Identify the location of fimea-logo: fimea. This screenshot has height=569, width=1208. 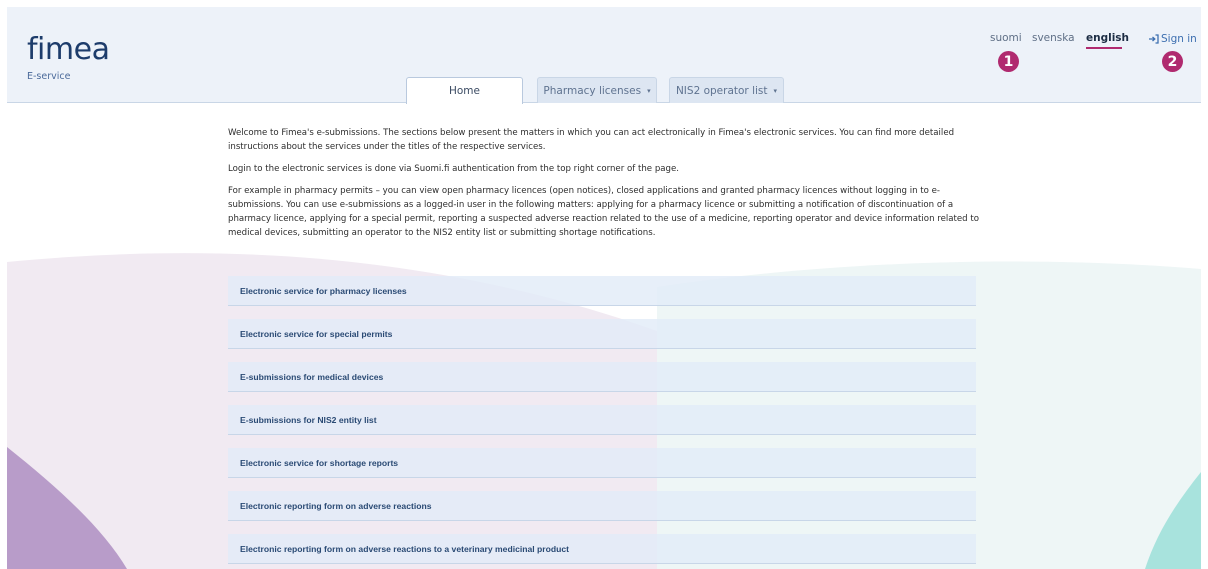
(68, 50).